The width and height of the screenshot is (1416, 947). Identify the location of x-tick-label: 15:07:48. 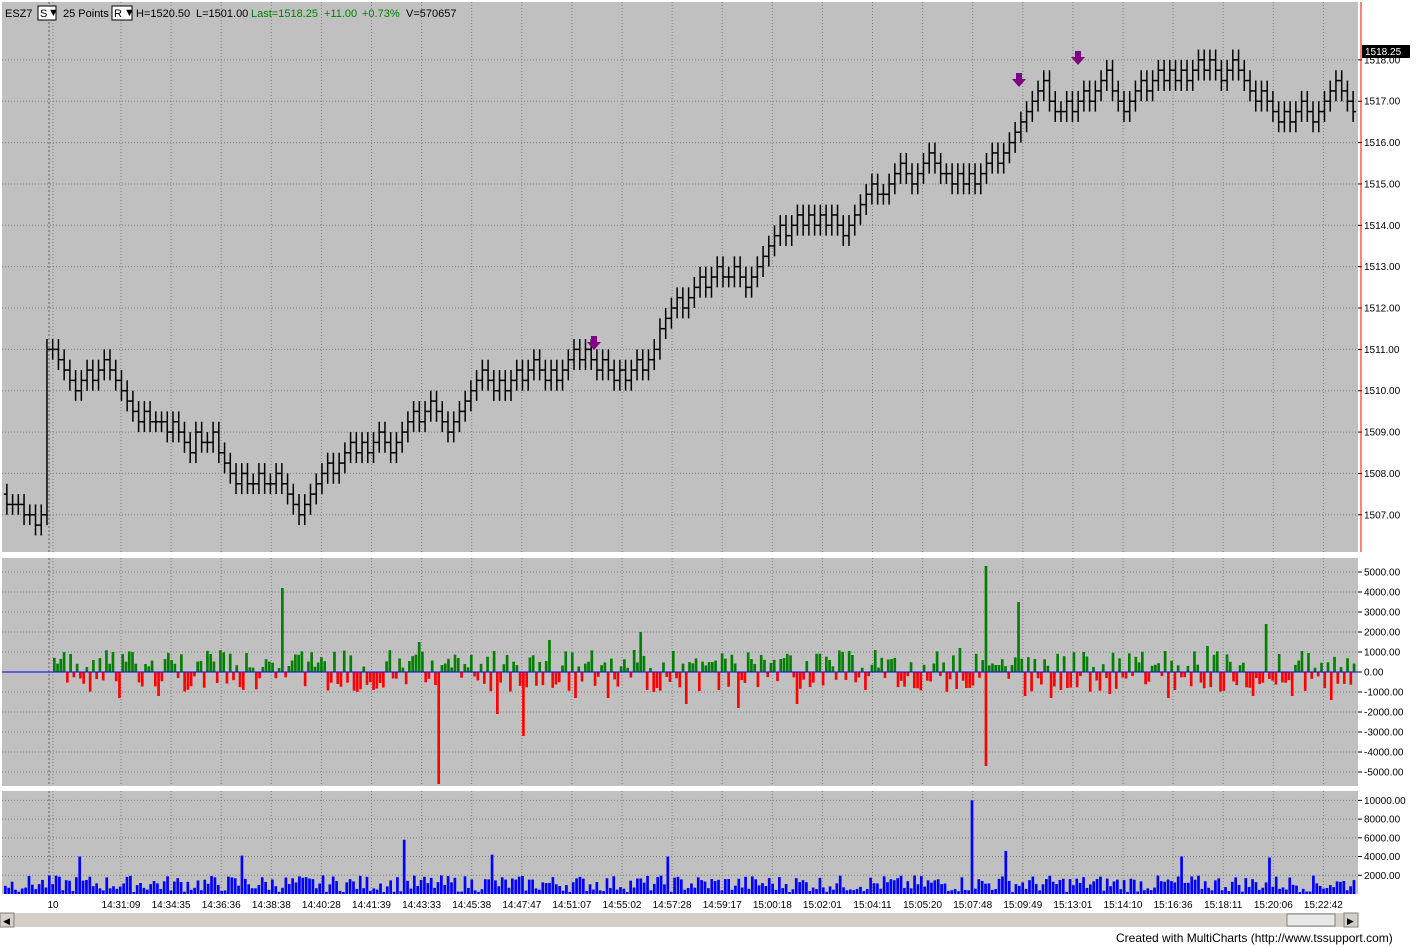
(972, 905).